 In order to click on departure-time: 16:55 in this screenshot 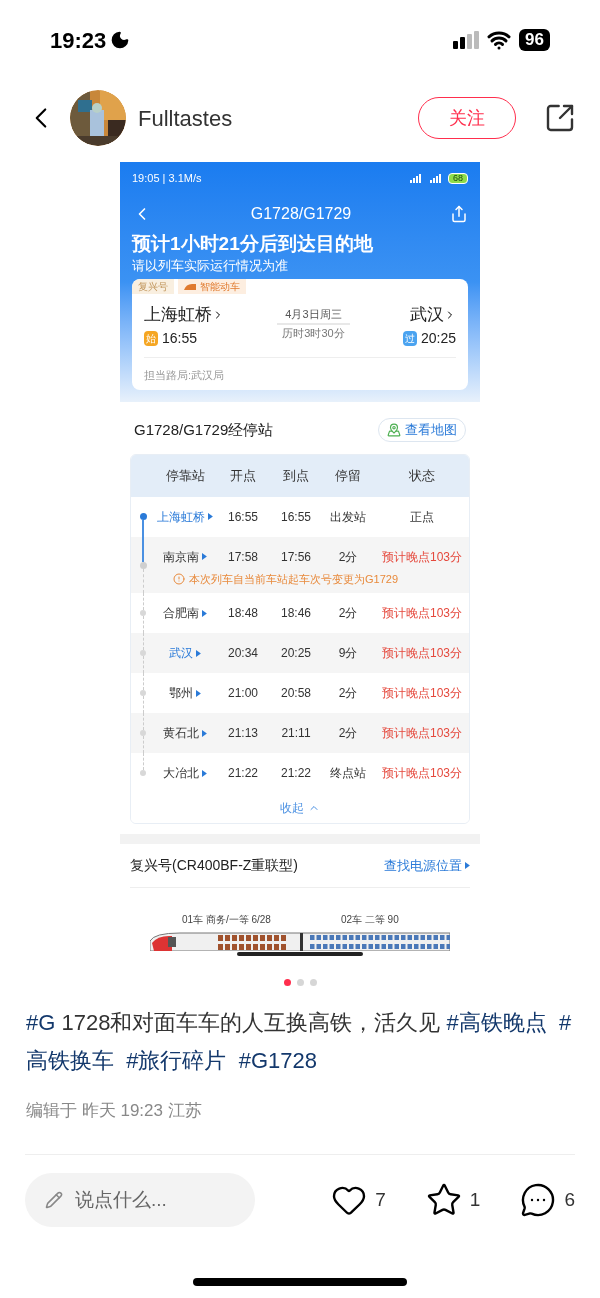, I will do `click(180, 338)`.